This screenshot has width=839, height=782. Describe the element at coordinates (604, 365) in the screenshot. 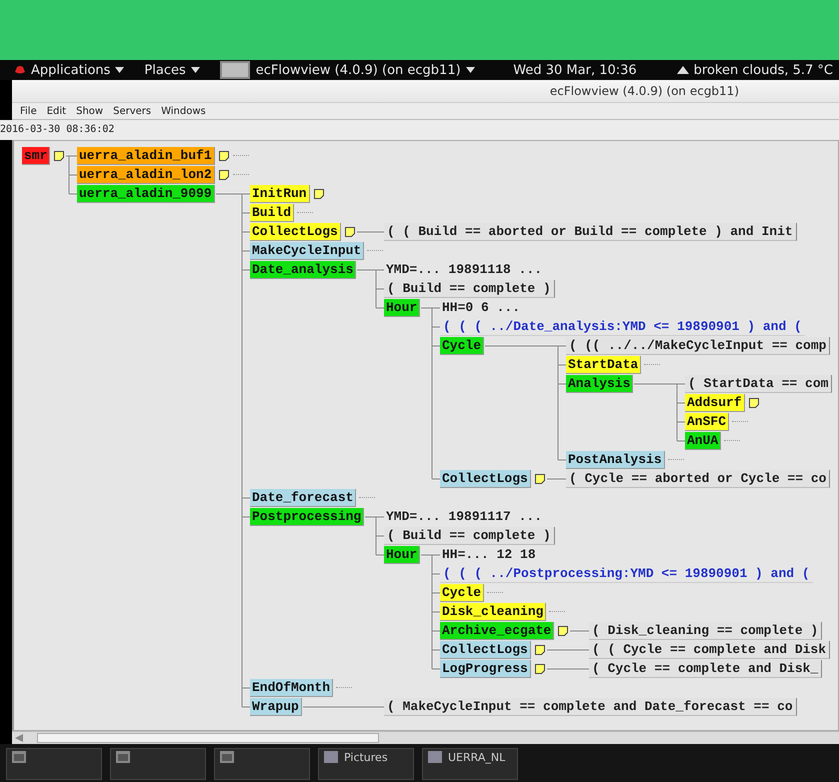

I see `node-label: StartData` at that location.